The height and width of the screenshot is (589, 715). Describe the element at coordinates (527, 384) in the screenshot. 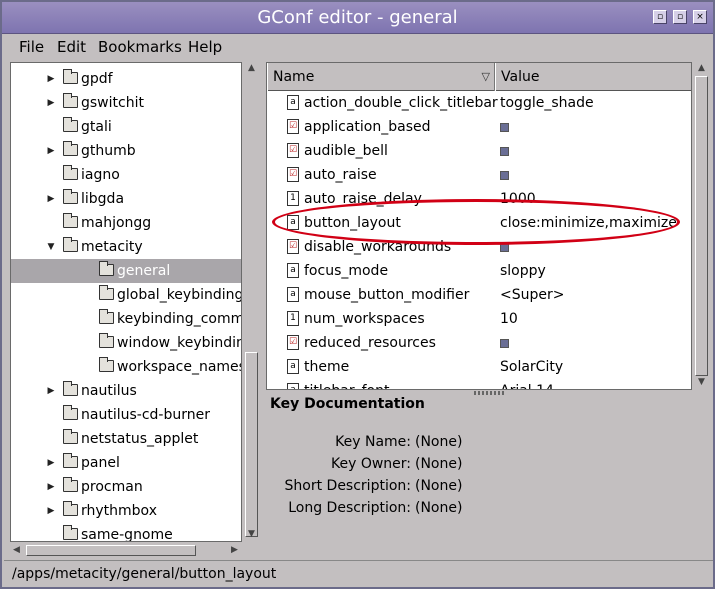

I see `key-value: Arial 14` at that location.